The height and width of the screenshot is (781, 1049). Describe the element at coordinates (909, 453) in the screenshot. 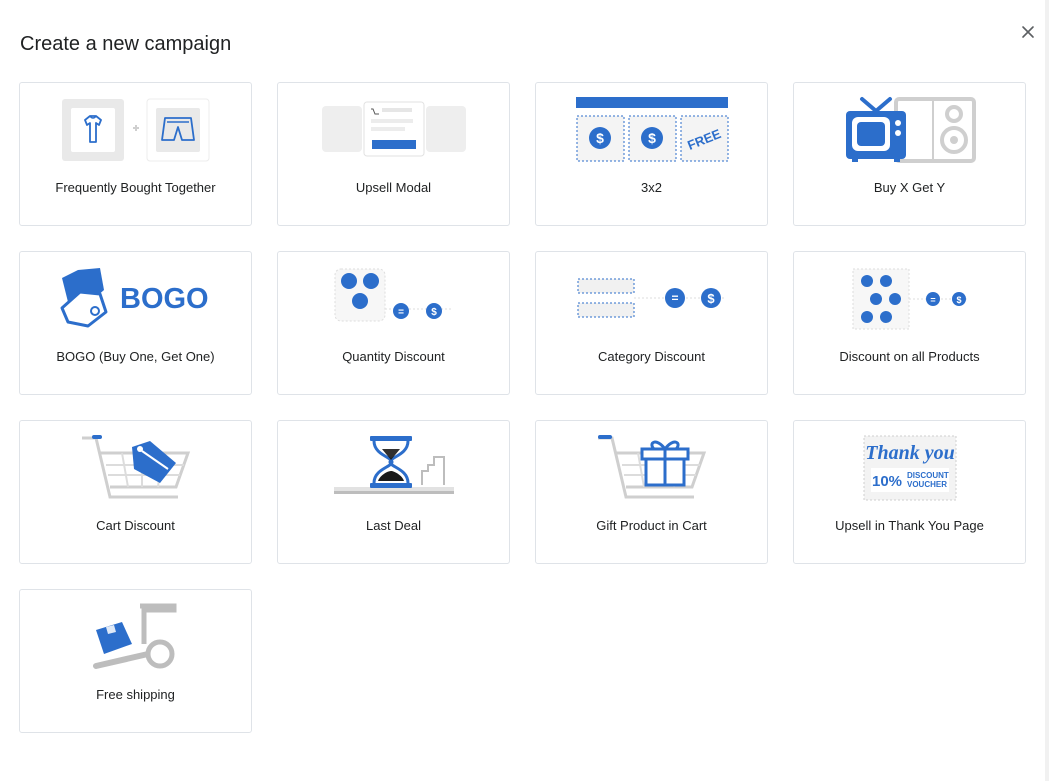

I see `thank-you-text: Thank you` at that location.